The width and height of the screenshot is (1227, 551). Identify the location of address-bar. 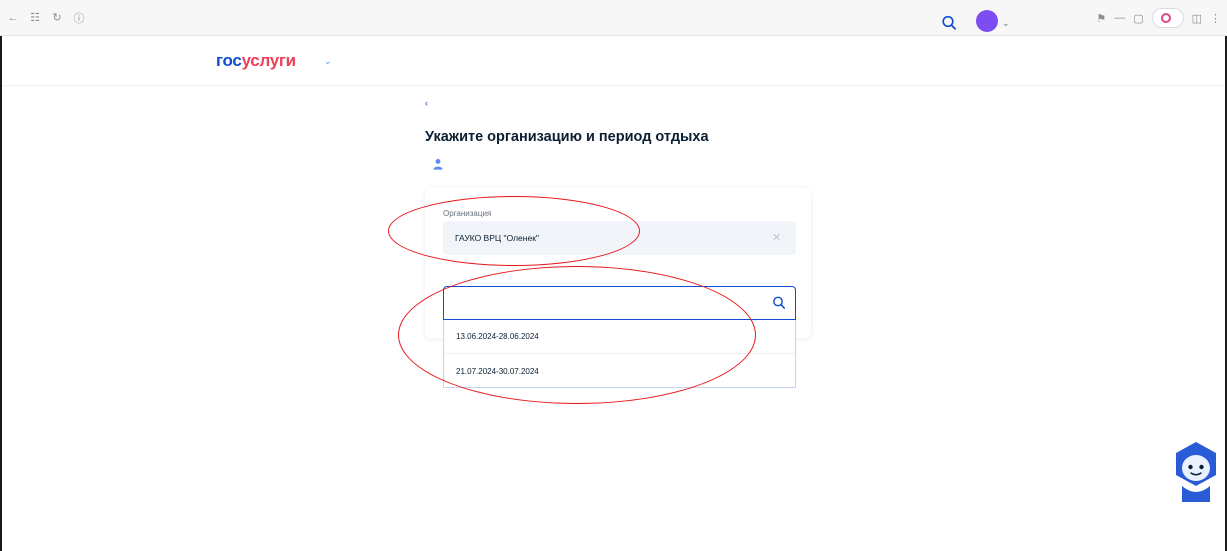
(149, 18).